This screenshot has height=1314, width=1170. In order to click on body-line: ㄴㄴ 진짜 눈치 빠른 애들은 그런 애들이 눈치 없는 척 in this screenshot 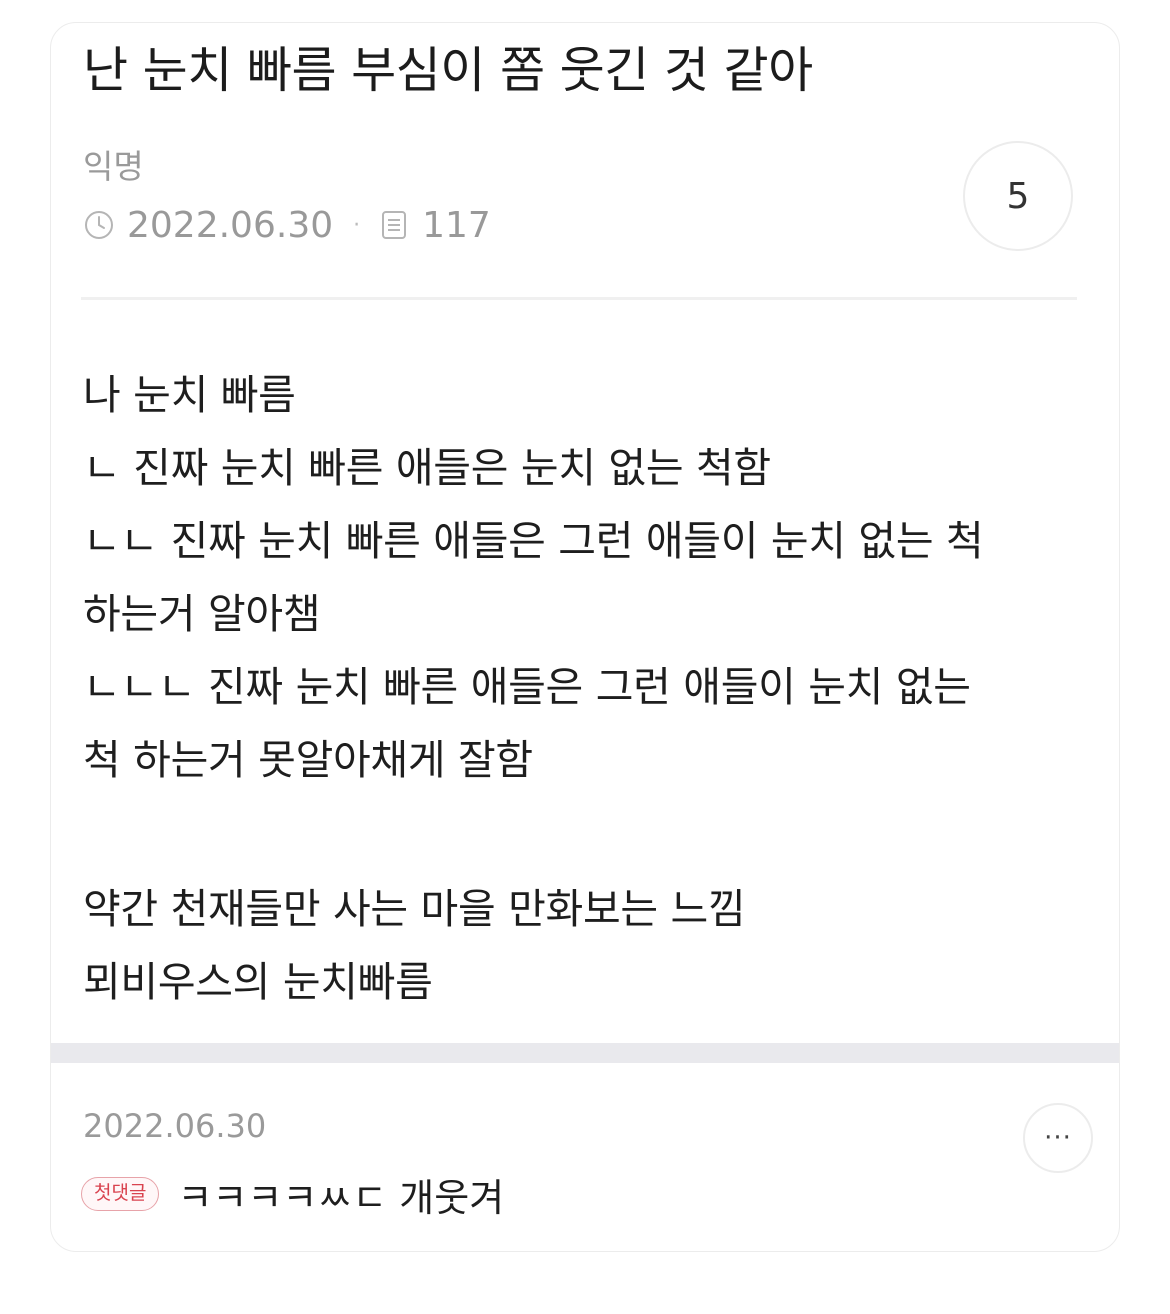, I will do `click(533, 541)`.